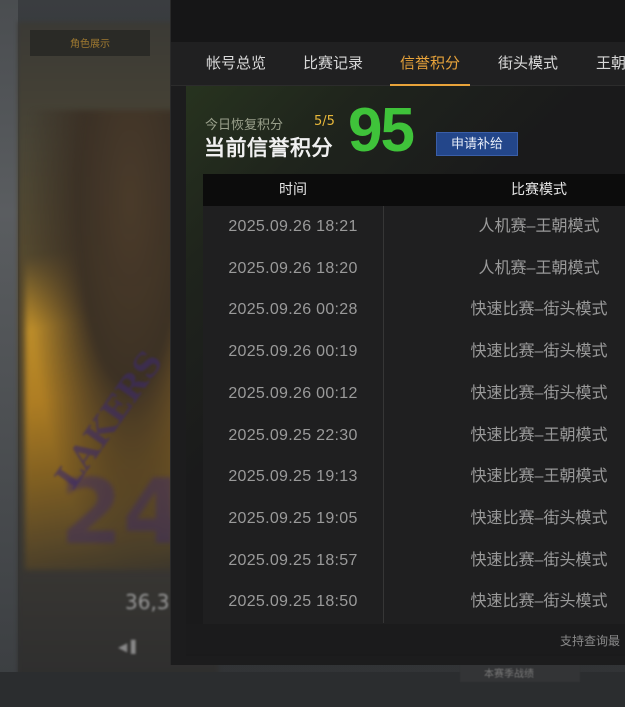  Describe the element at coordinates (333, 64) in the screenshot. I see `tab-match-history: 比赛记录` at that location.